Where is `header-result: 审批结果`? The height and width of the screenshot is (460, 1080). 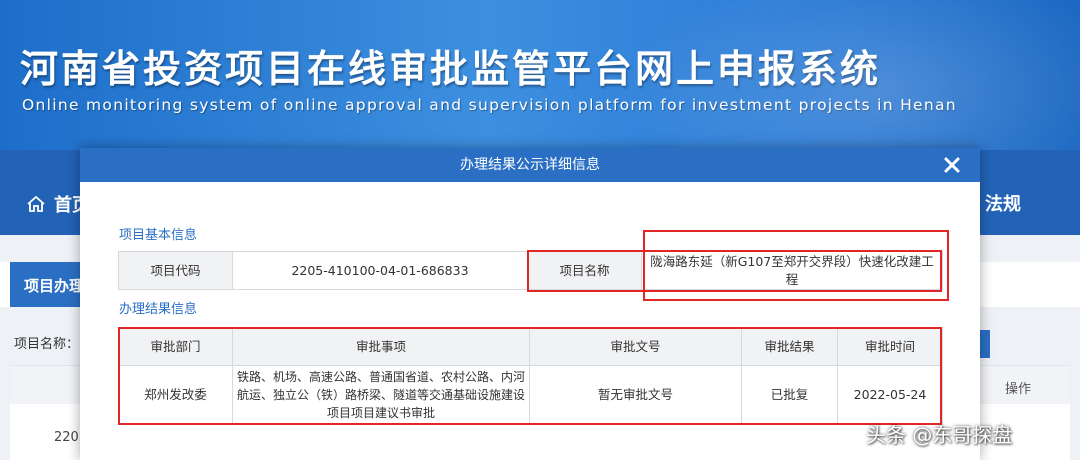
header-result: 审批结果 is located at coordinates (789, 347).